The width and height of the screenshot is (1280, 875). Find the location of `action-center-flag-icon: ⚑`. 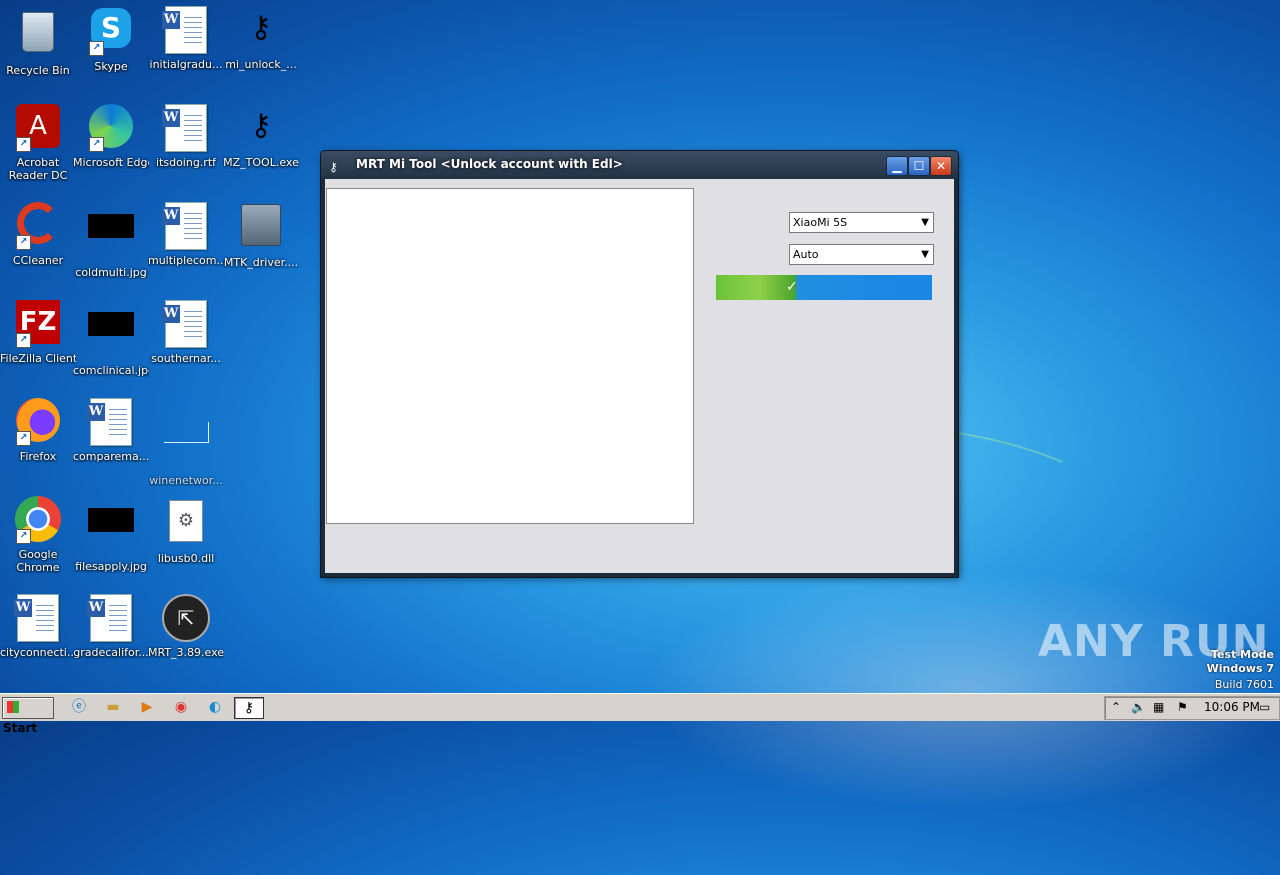

action-center-flag-icon: ⚑ is located at coordinates (1182, 707).